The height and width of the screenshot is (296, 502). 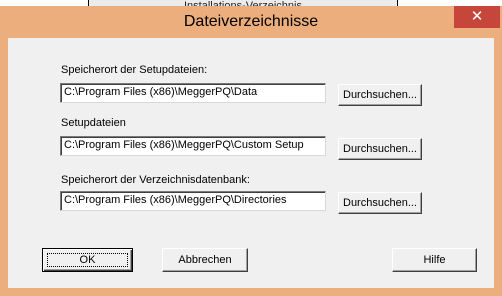 I want to click on cancel-button-label: Abbrechen, so click(x=205, y=260).